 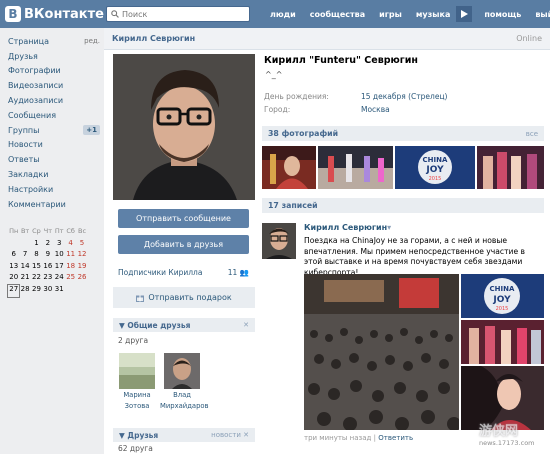 I want to click on calendar-day: 9, so click(x=47, y=256).